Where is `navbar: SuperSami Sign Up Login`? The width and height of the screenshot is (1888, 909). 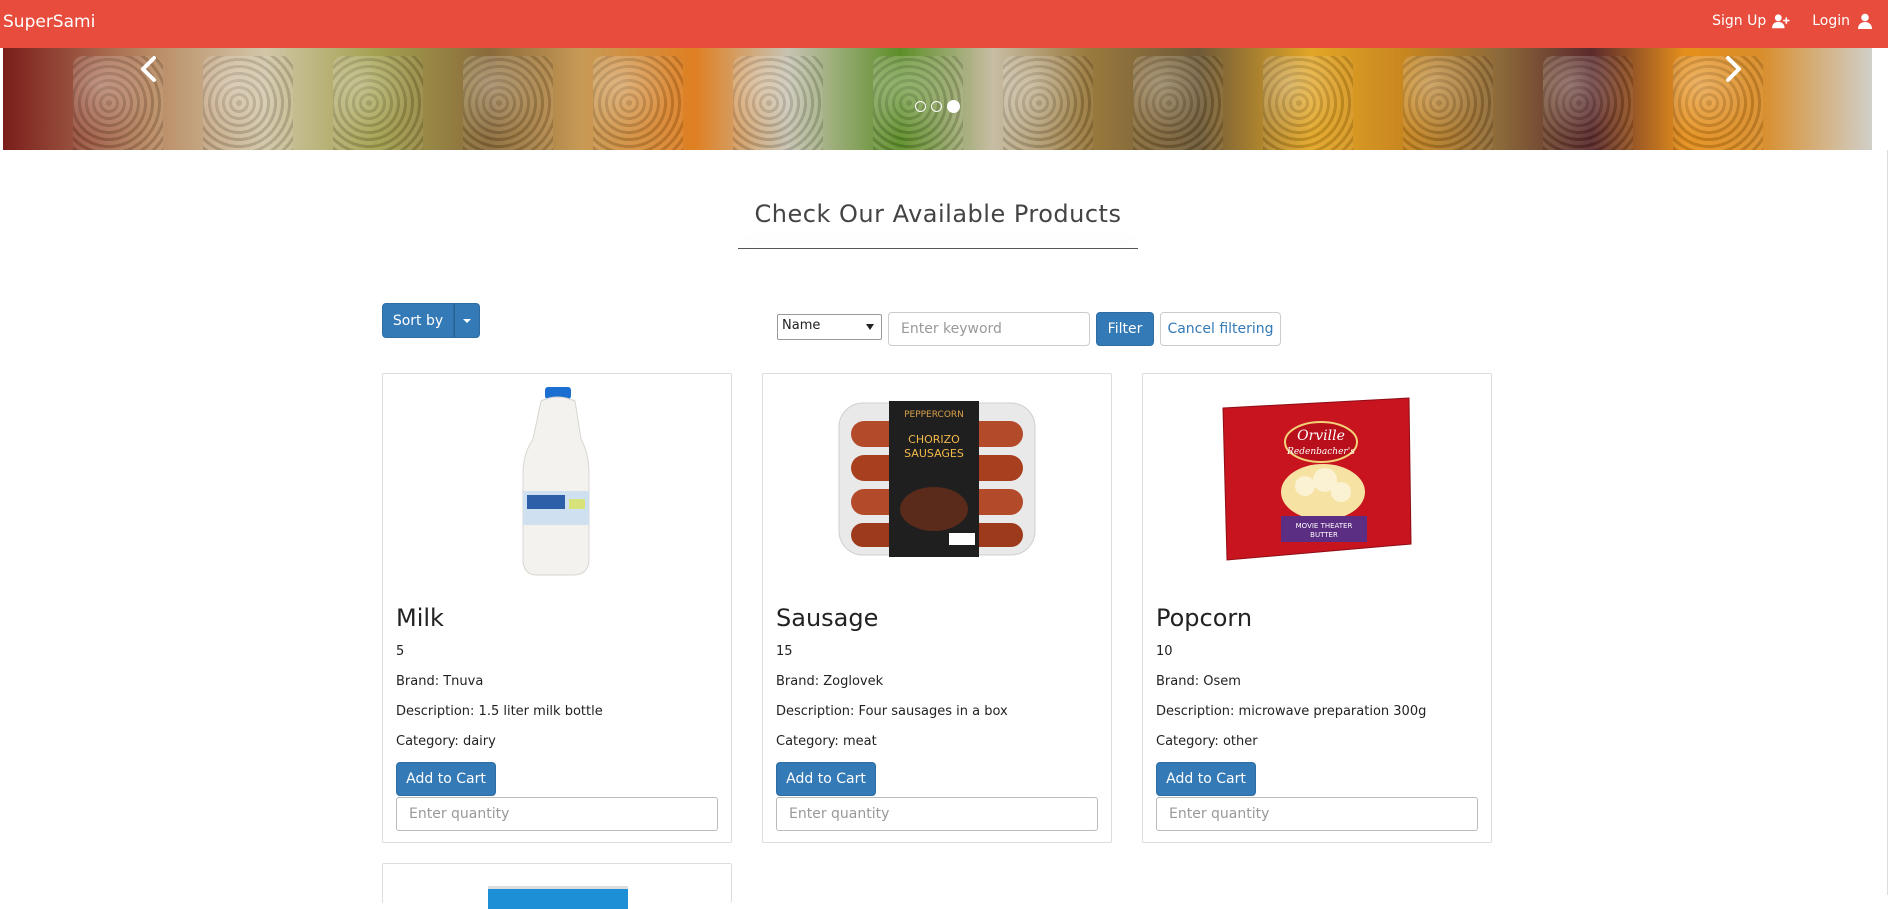 navbar: SuperSami Sign Up Login is located at coordinates (944, 24).